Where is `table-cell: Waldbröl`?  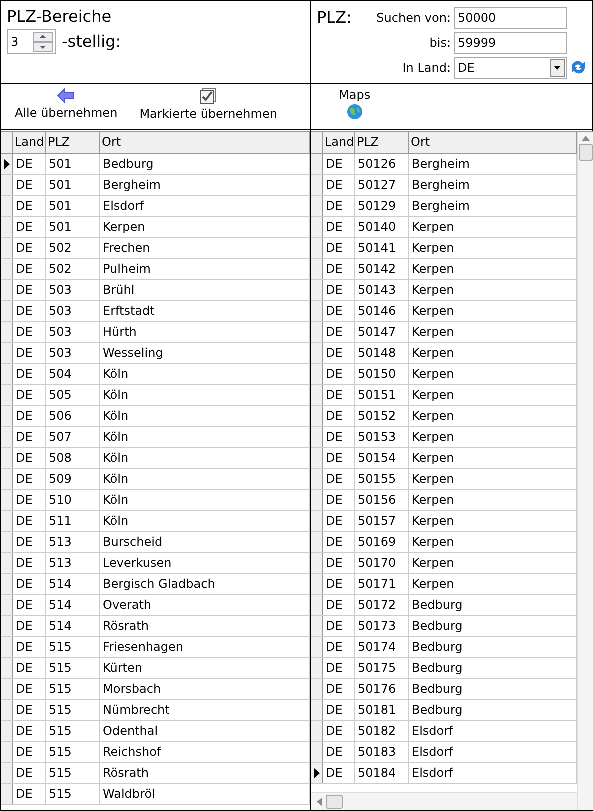 table-cell: Waldbröl is located at coordinates (205, 794).